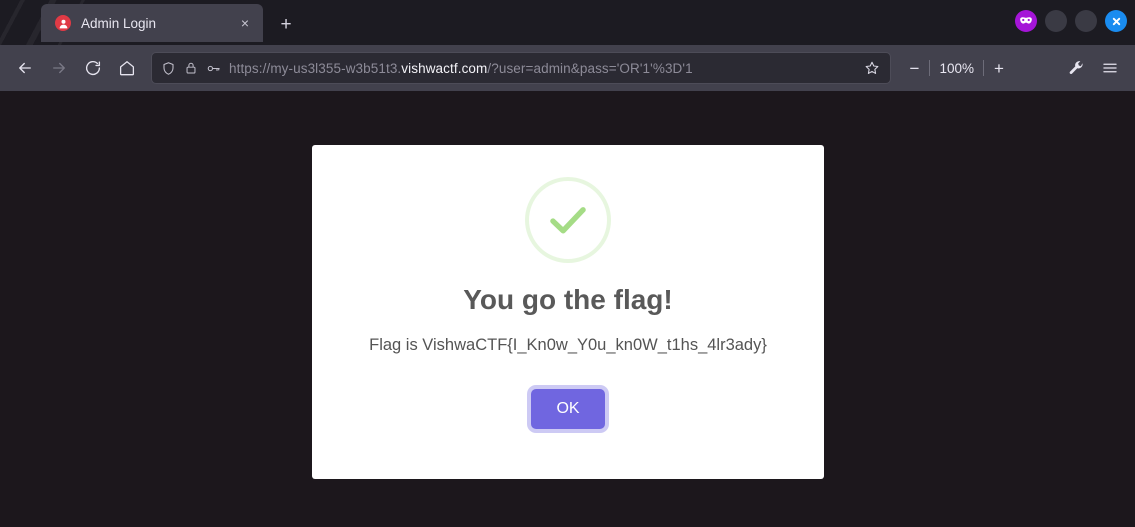  What do you see at coordinates (286, 24) in the screenshot?
I see `new-tab-button: +` at bounding box center [286, 24].